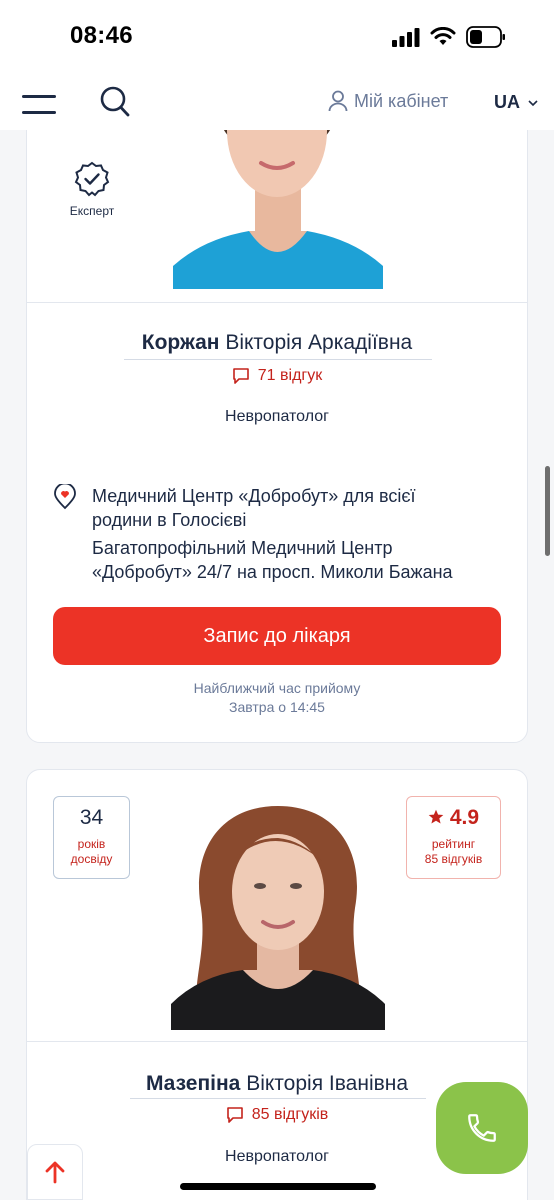 This screenshot has width=554, height=1200. I want to click on arrow-up-icon, so click(55, 1172).